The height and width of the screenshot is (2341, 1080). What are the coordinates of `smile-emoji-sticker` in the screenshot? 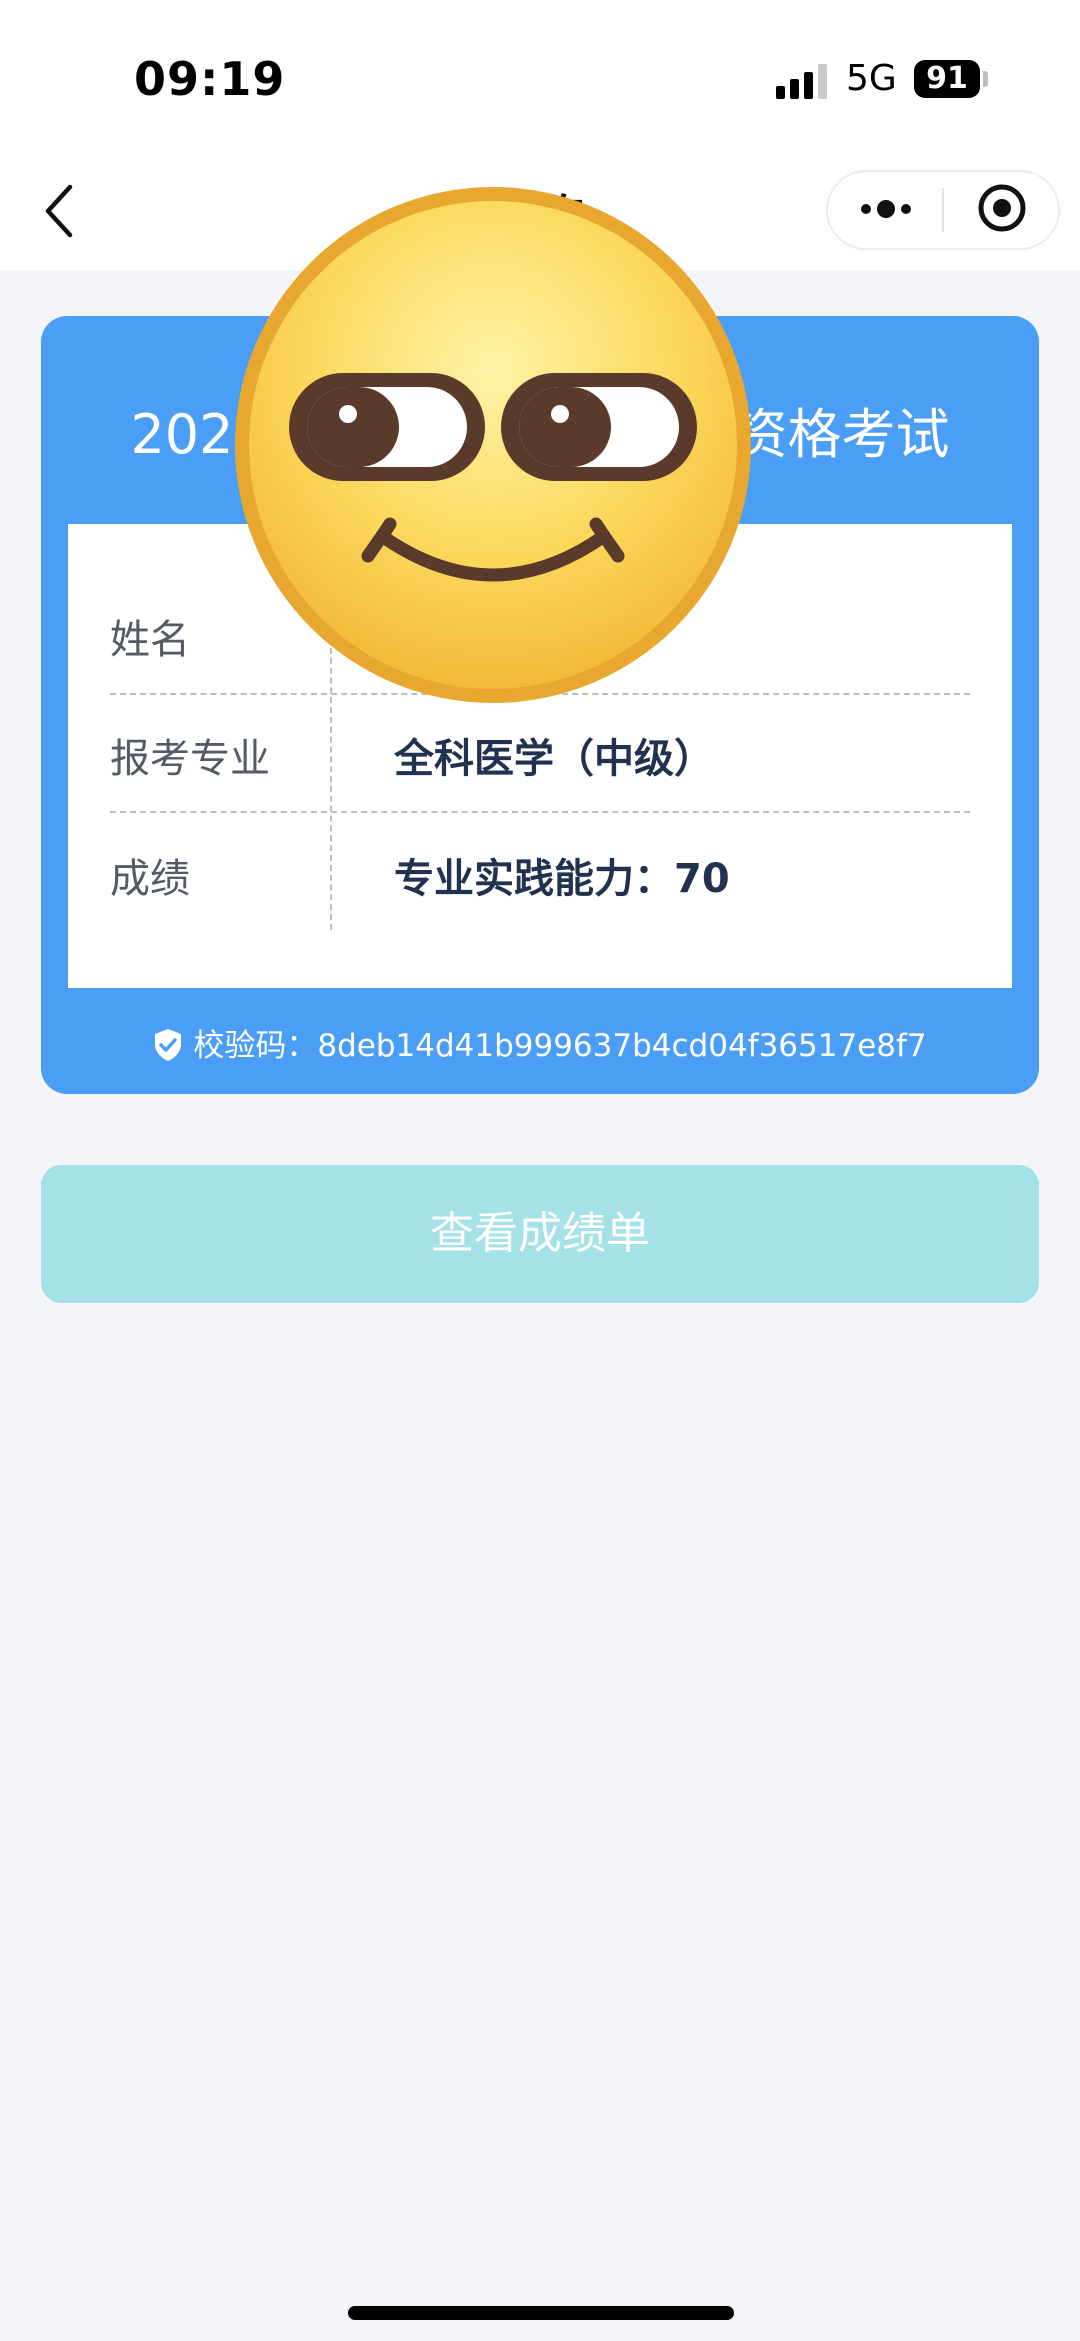 It's located at (493, 445).